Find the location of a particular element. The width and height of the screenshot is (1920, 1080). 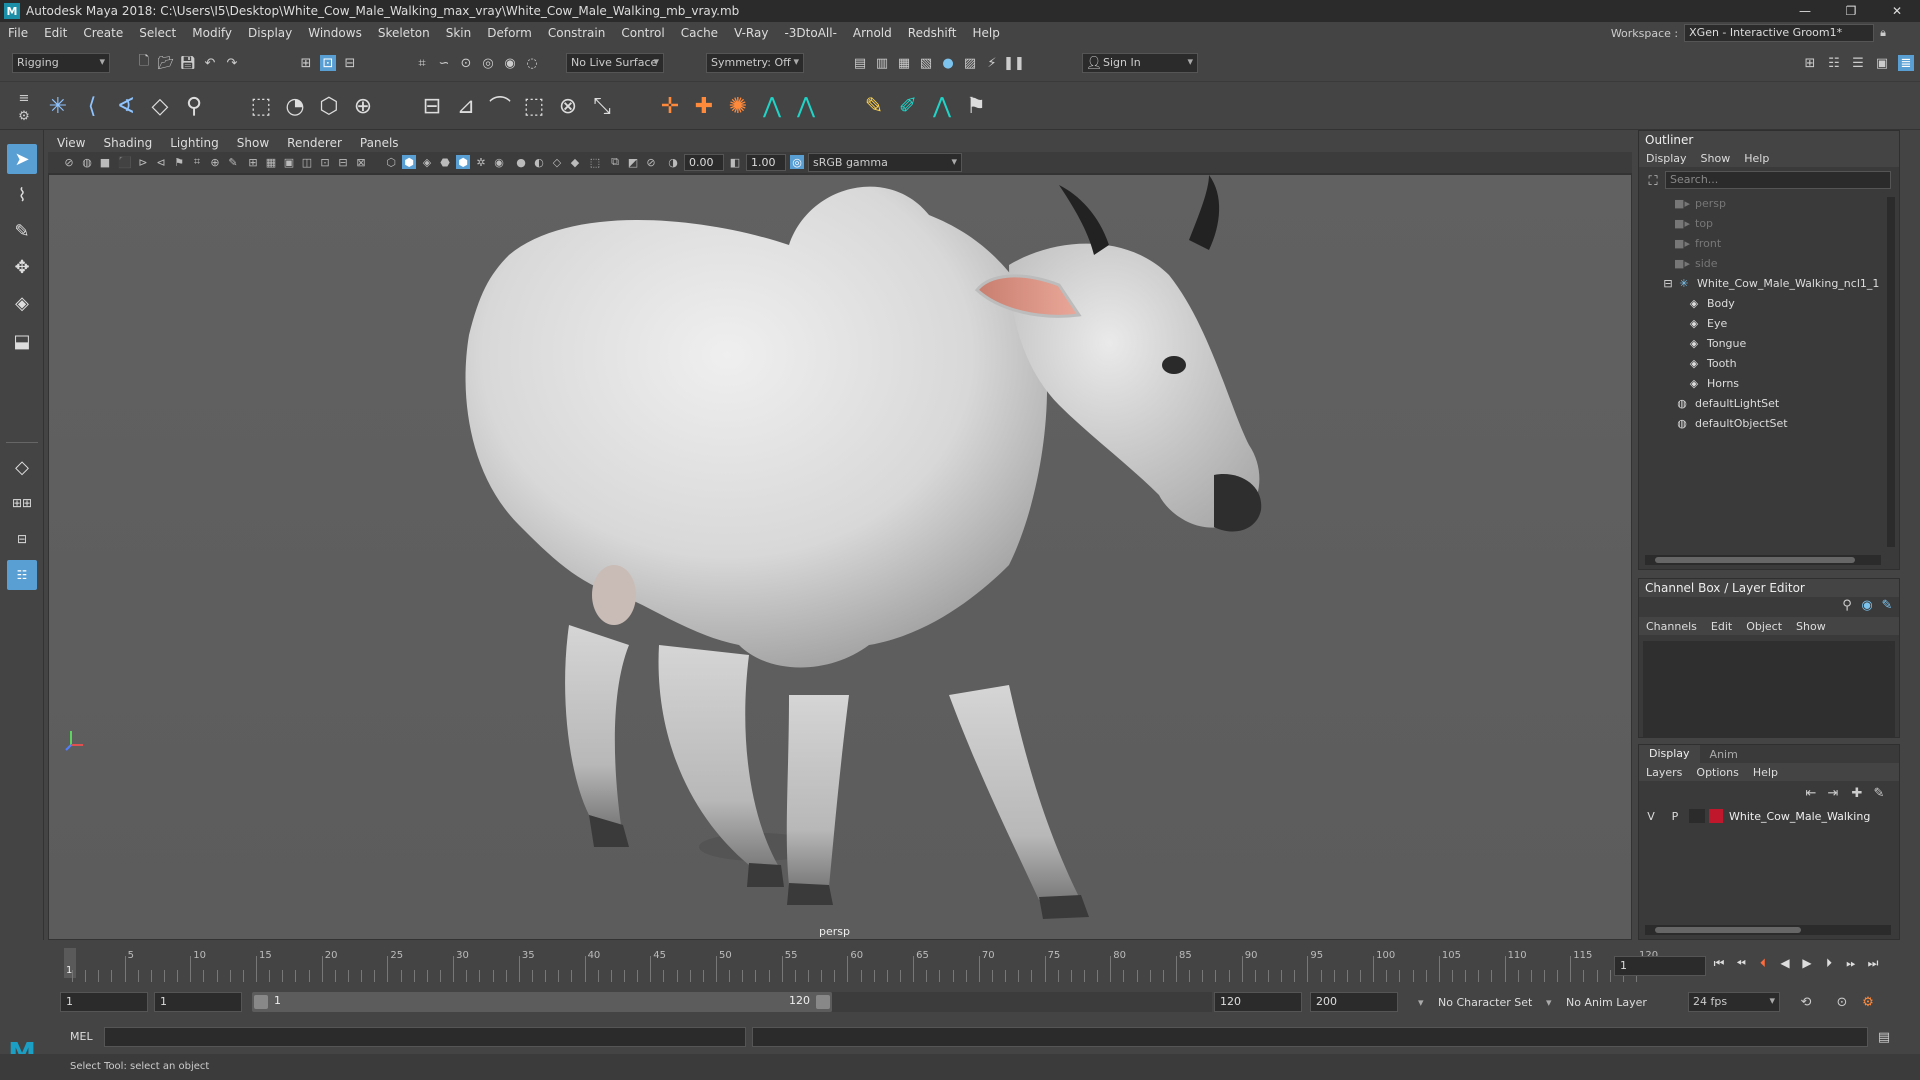

menu-modify: Modify is located at coordinates (212, 33).